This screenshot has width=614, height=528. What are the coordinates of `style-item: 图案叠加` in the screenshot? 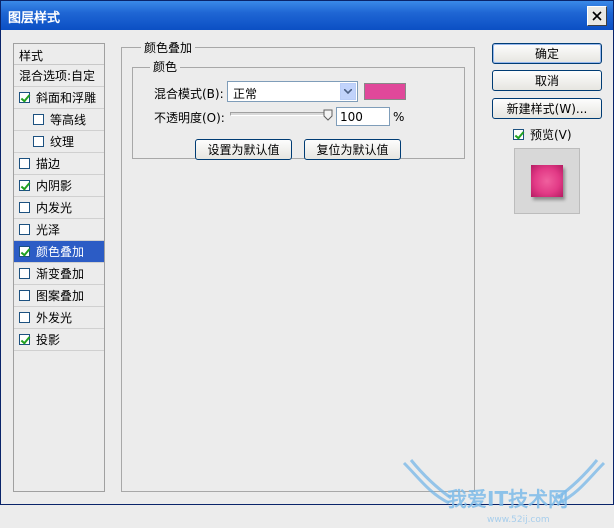 It's located at (59, 296).